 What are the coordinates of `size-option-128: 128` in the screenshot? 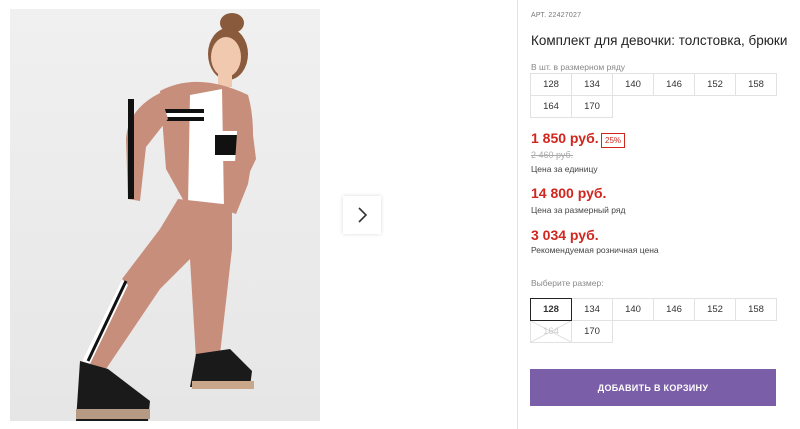 It's located at (551, 309).